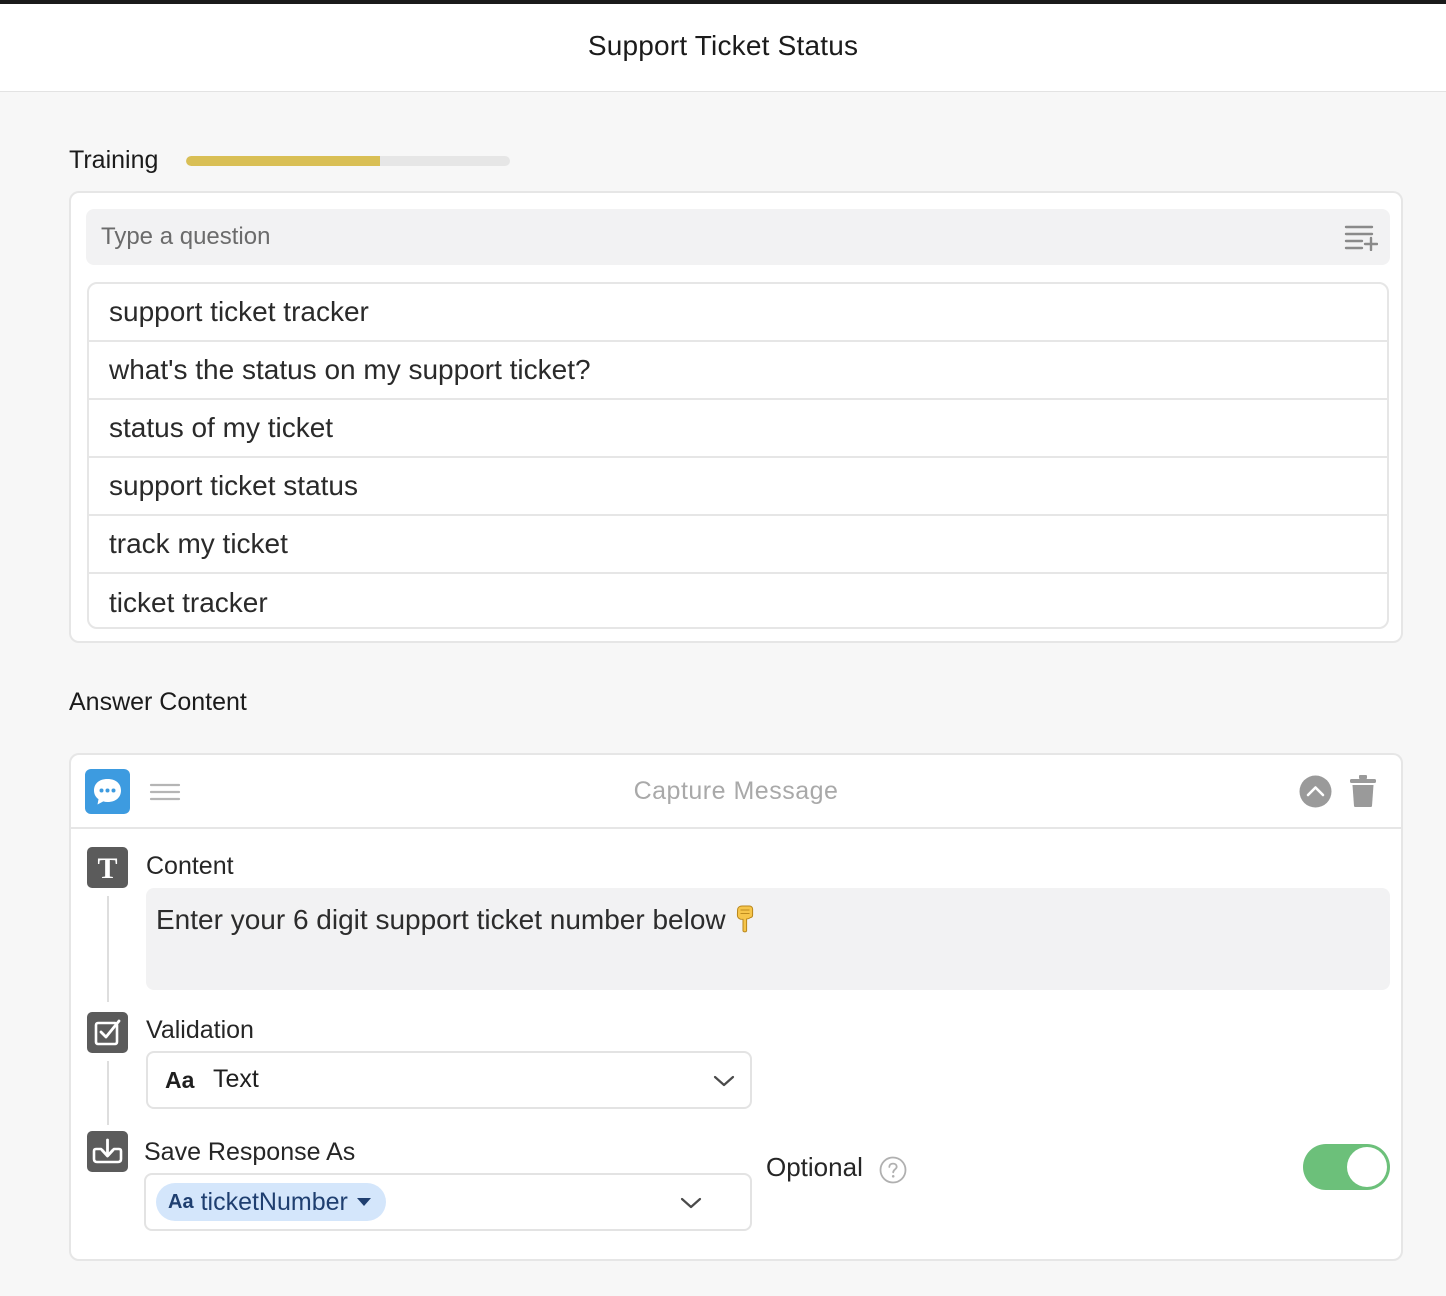 Image resolution: width=1446 pixels, height=1296 pixels. Describe the element at coordinates (738, 487) in the screenshot. I see `question-item: support ticket status` at that location.